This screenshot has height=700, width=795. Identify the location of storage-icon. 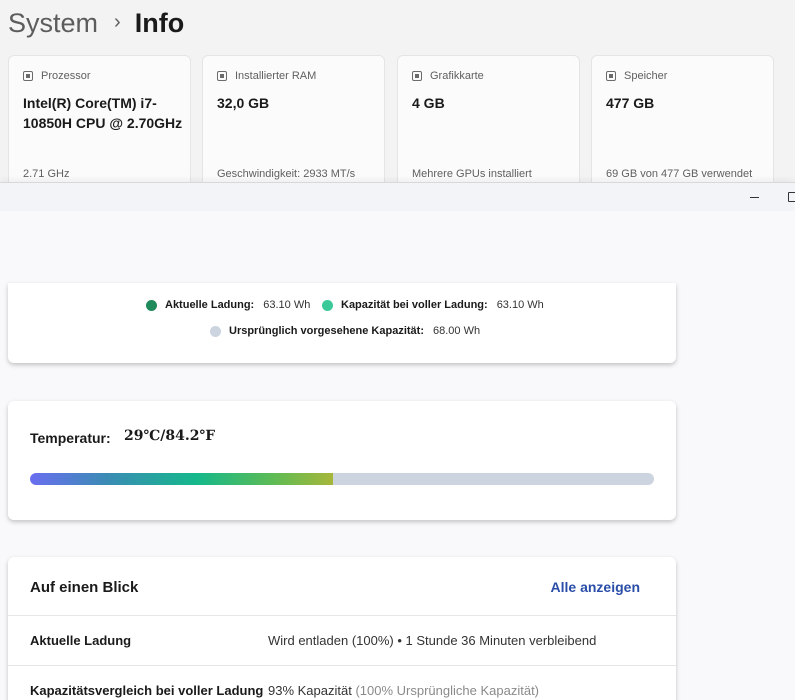
(611, 76).